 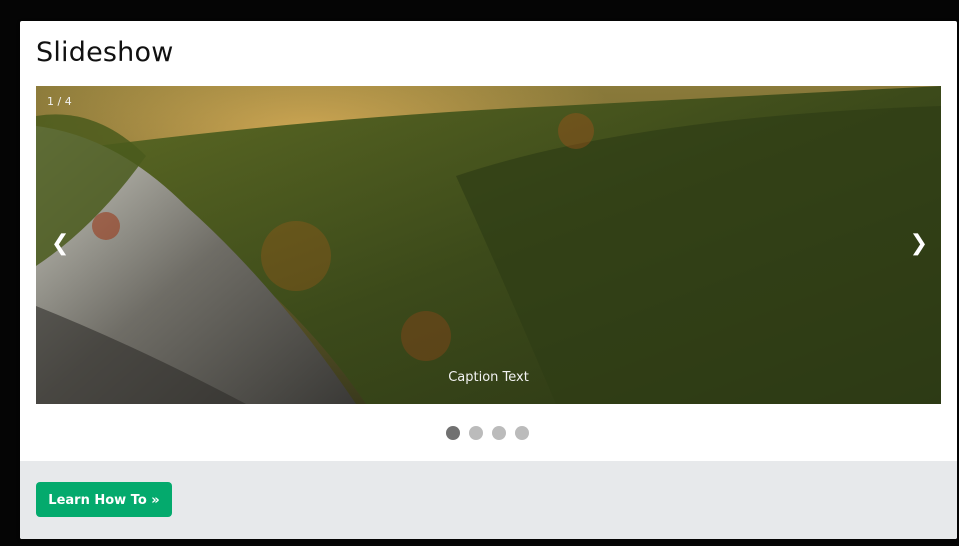 I want to click on slide-counter: 1 / 4, so click(x=59, y=101).